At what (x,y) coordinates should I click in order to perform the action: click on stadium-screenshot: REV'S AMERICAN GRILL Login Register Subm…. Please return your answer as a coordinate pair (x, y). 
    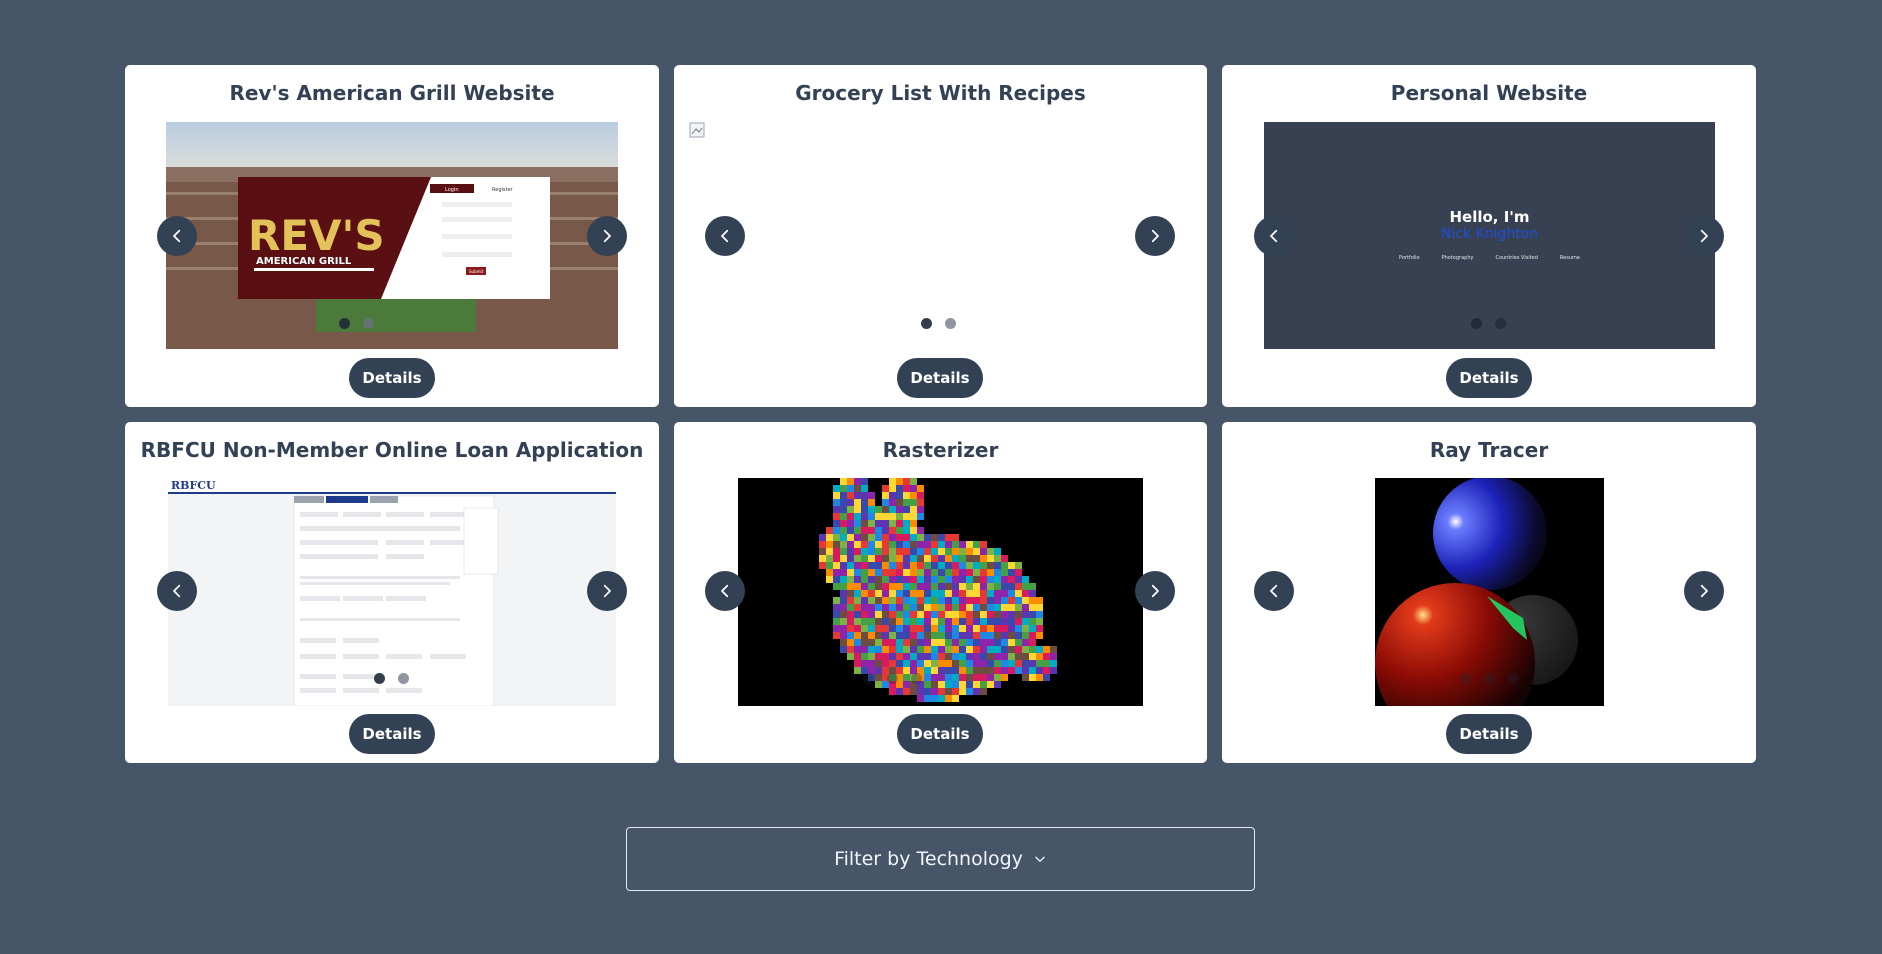
    Looking at the image, I should click on (392, 235).